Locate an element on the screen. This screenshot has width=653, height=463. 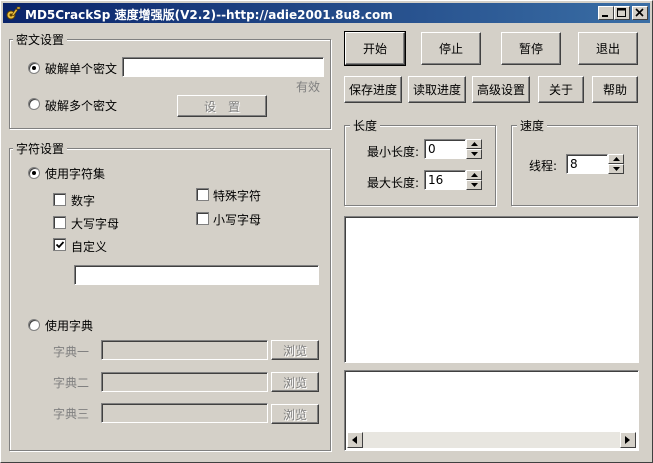
threads-label: 线程: is located at coordinates (543, 166).